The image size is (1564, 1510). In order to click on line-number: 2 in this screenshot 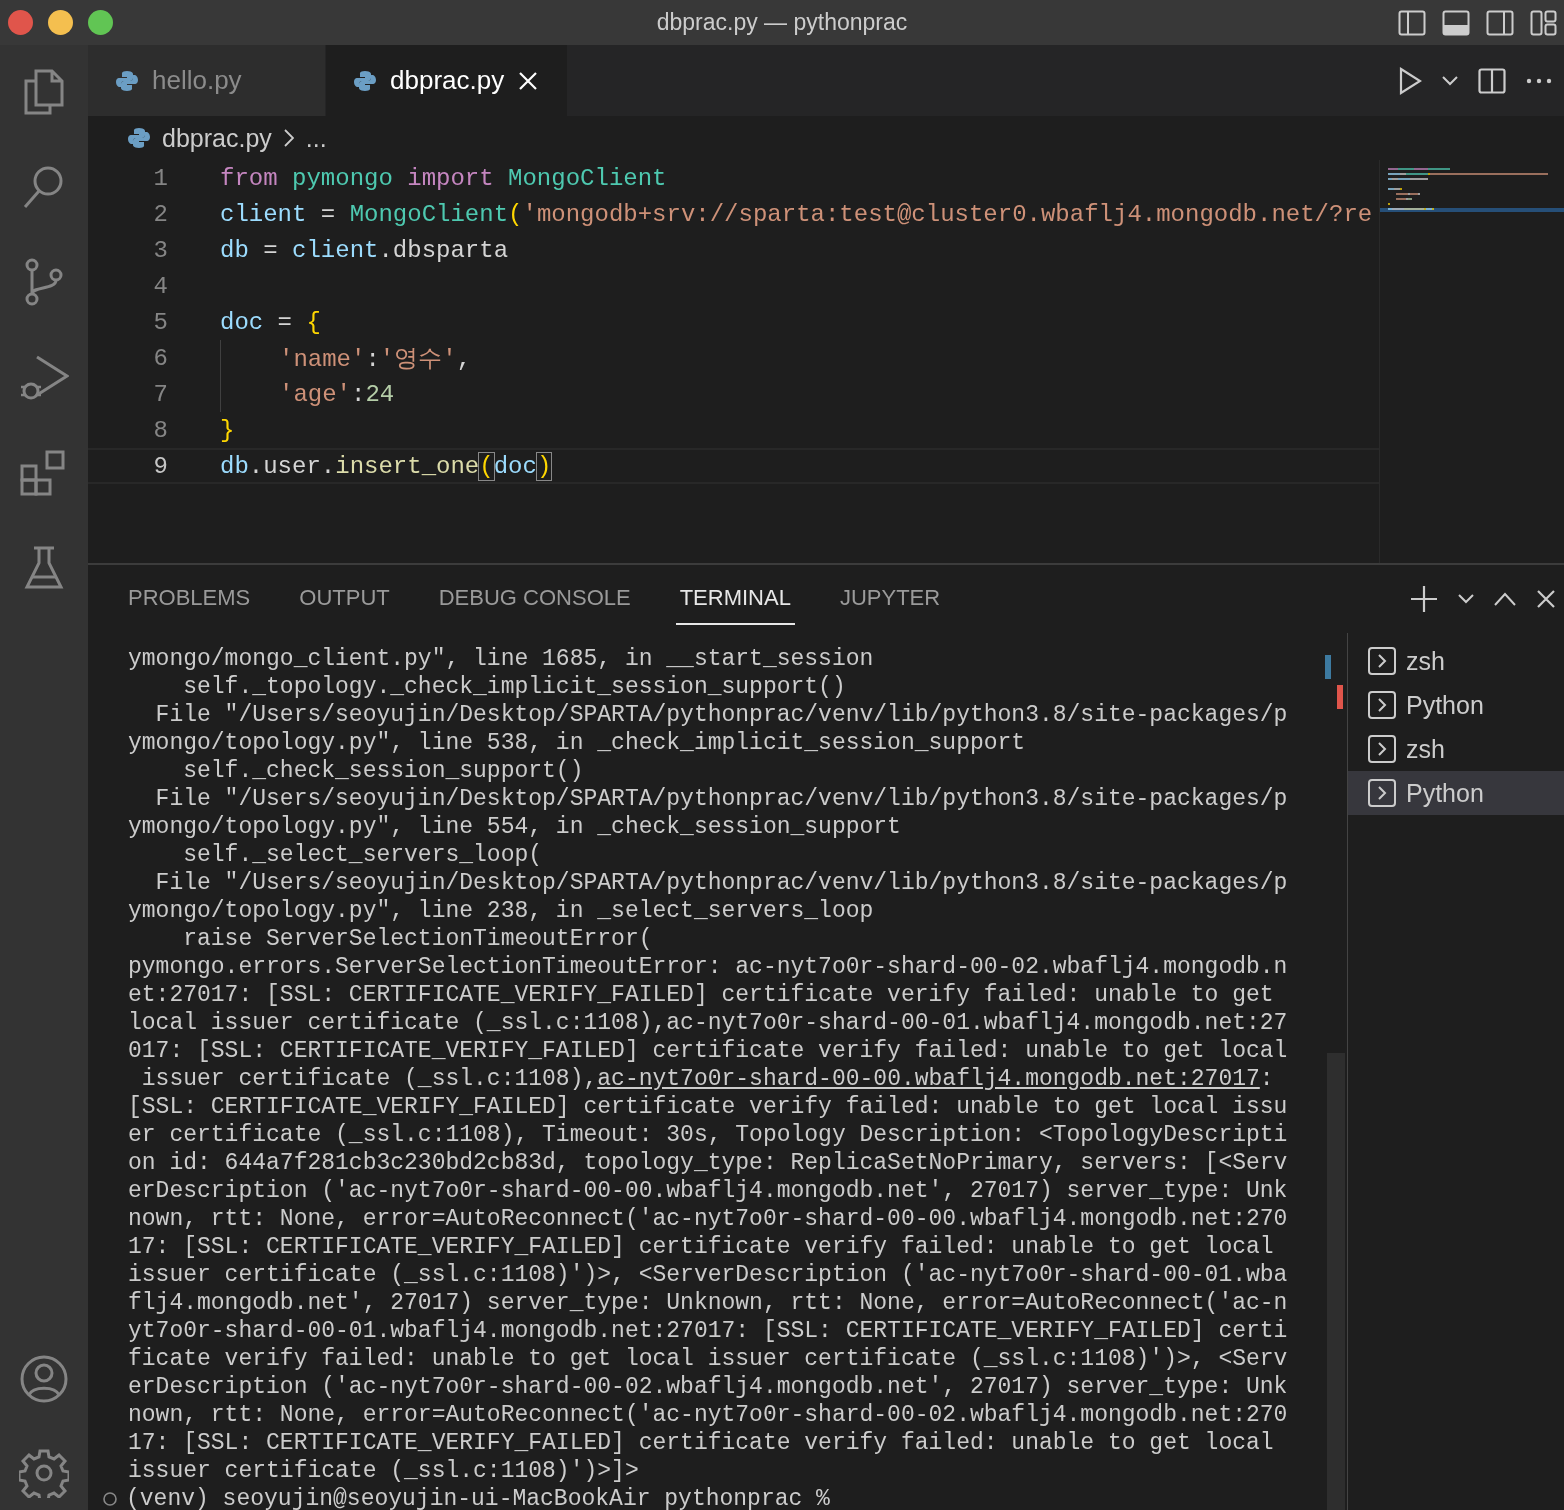, I will do `click(160, 214)`.